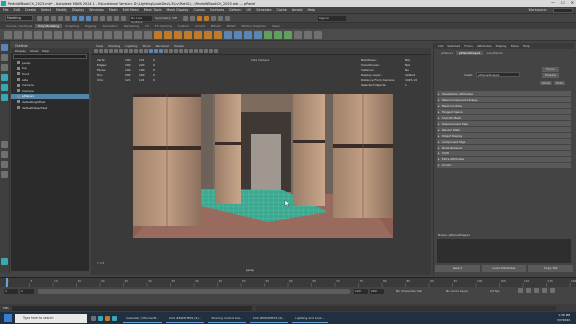  I want to click on step-back-icon, so click(528, 290).